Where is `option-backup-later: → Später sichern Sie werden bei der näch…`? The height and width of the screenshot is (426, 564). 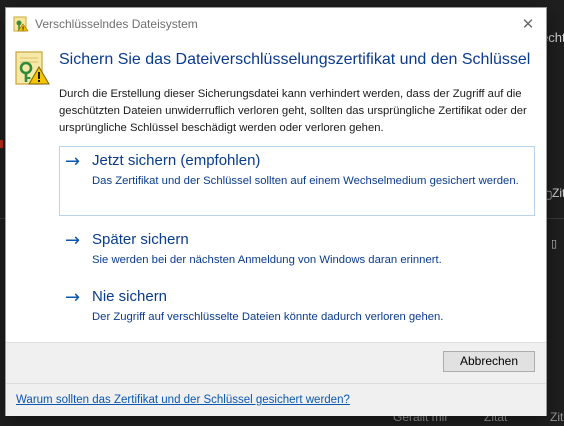 option-backup-later: → Später sichern Sie werden bei der näch… is located at coordinates (297, 250).